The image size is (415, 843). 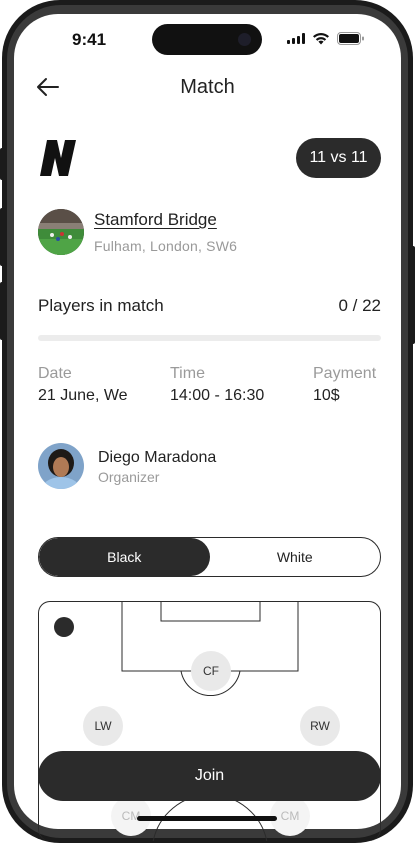 I want to click on match-format-badge: 11 vs 11, so click(x=338, y=158).